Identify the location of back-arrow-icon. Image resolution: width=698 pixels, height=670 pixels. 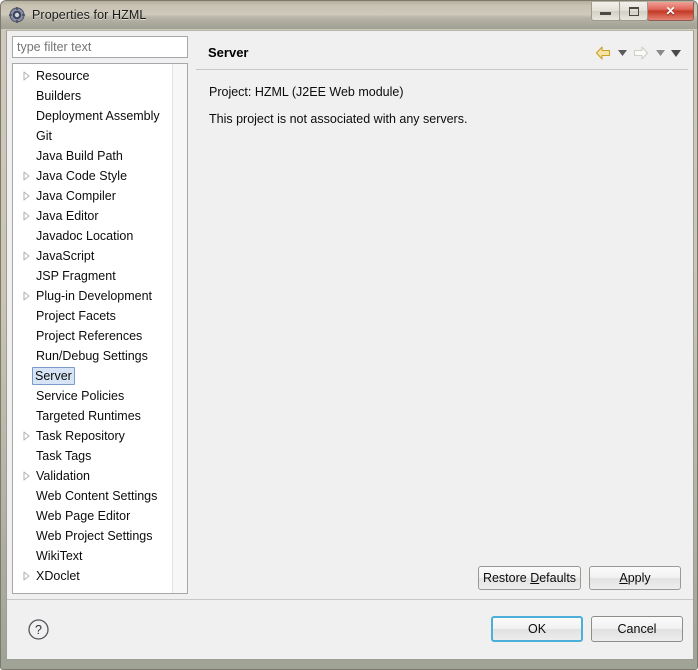
(603, 53).